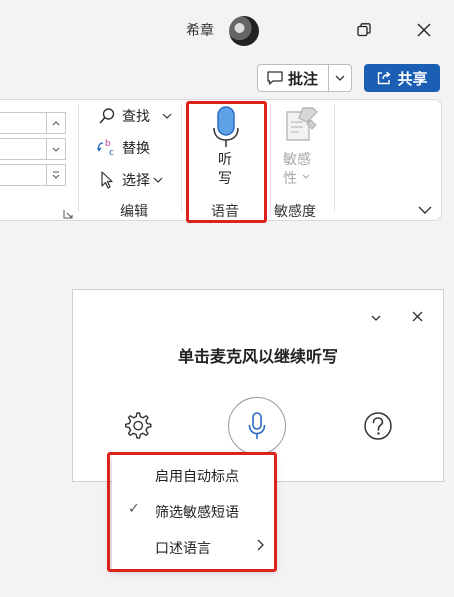  Describe the element at coordinates (134, 212) in the screenshot. I see `editing-group-label: 编辑` at that location.